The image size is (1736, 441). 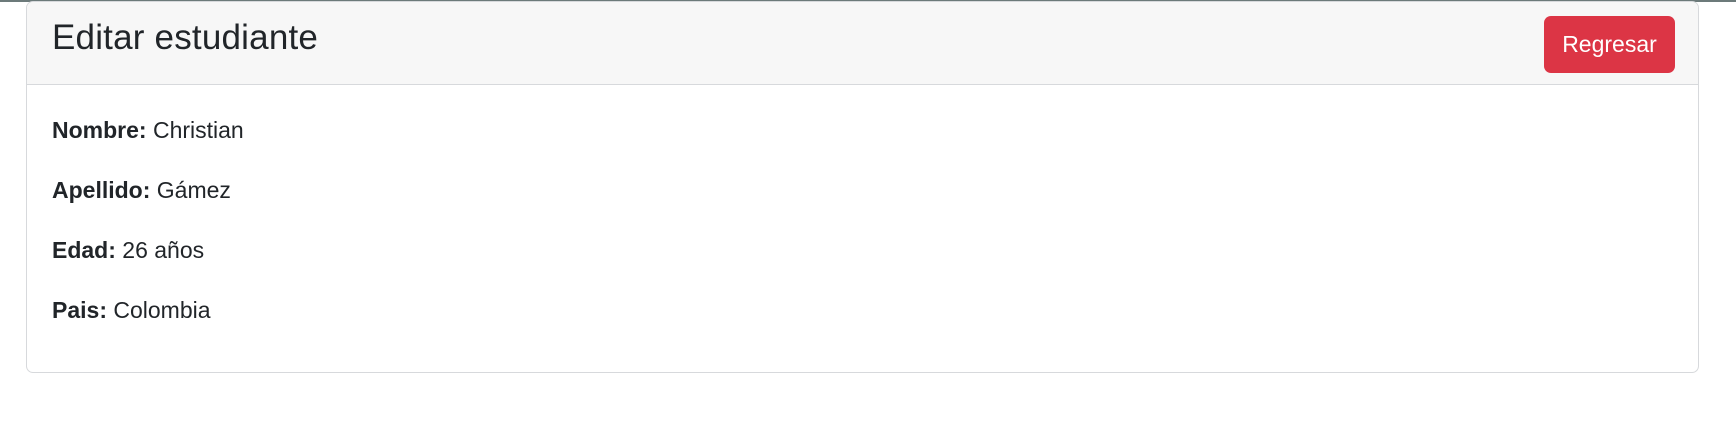 What do you see at coordinates (198, 130) in the screenshot?
I see `field-value: Christian` at bounding box center [198, 130].